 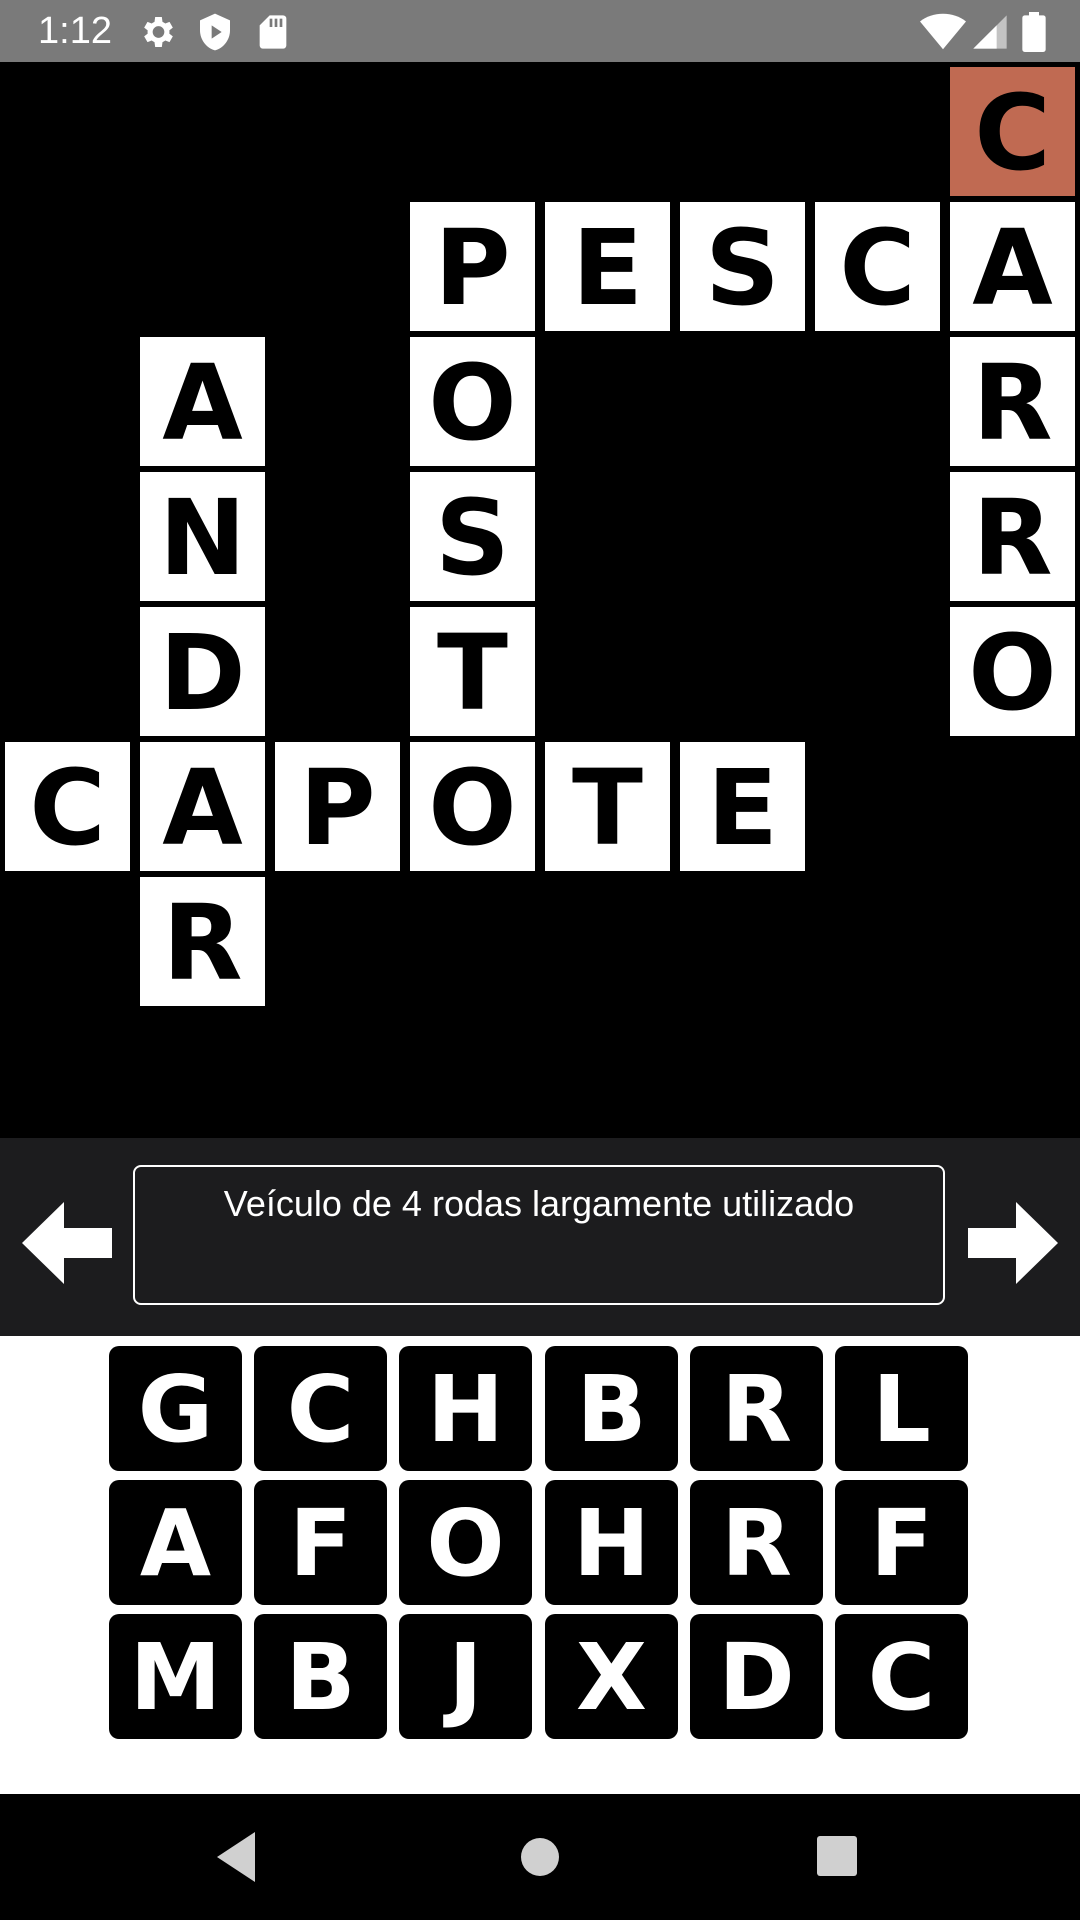 I want to click on cell: N, so click(x=202, y=536).